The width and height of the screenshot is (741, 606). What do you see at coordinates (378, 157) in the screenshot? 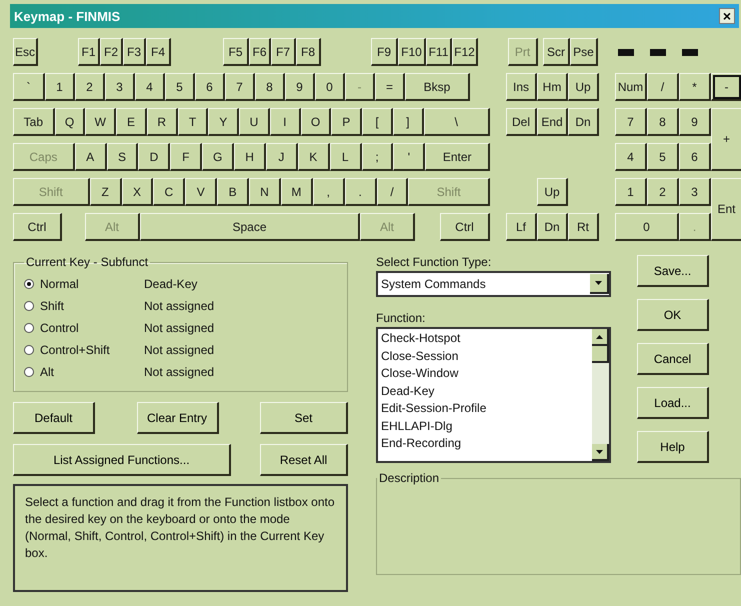
I see `keyboard-key: ;` at bounding box center [378, 157].